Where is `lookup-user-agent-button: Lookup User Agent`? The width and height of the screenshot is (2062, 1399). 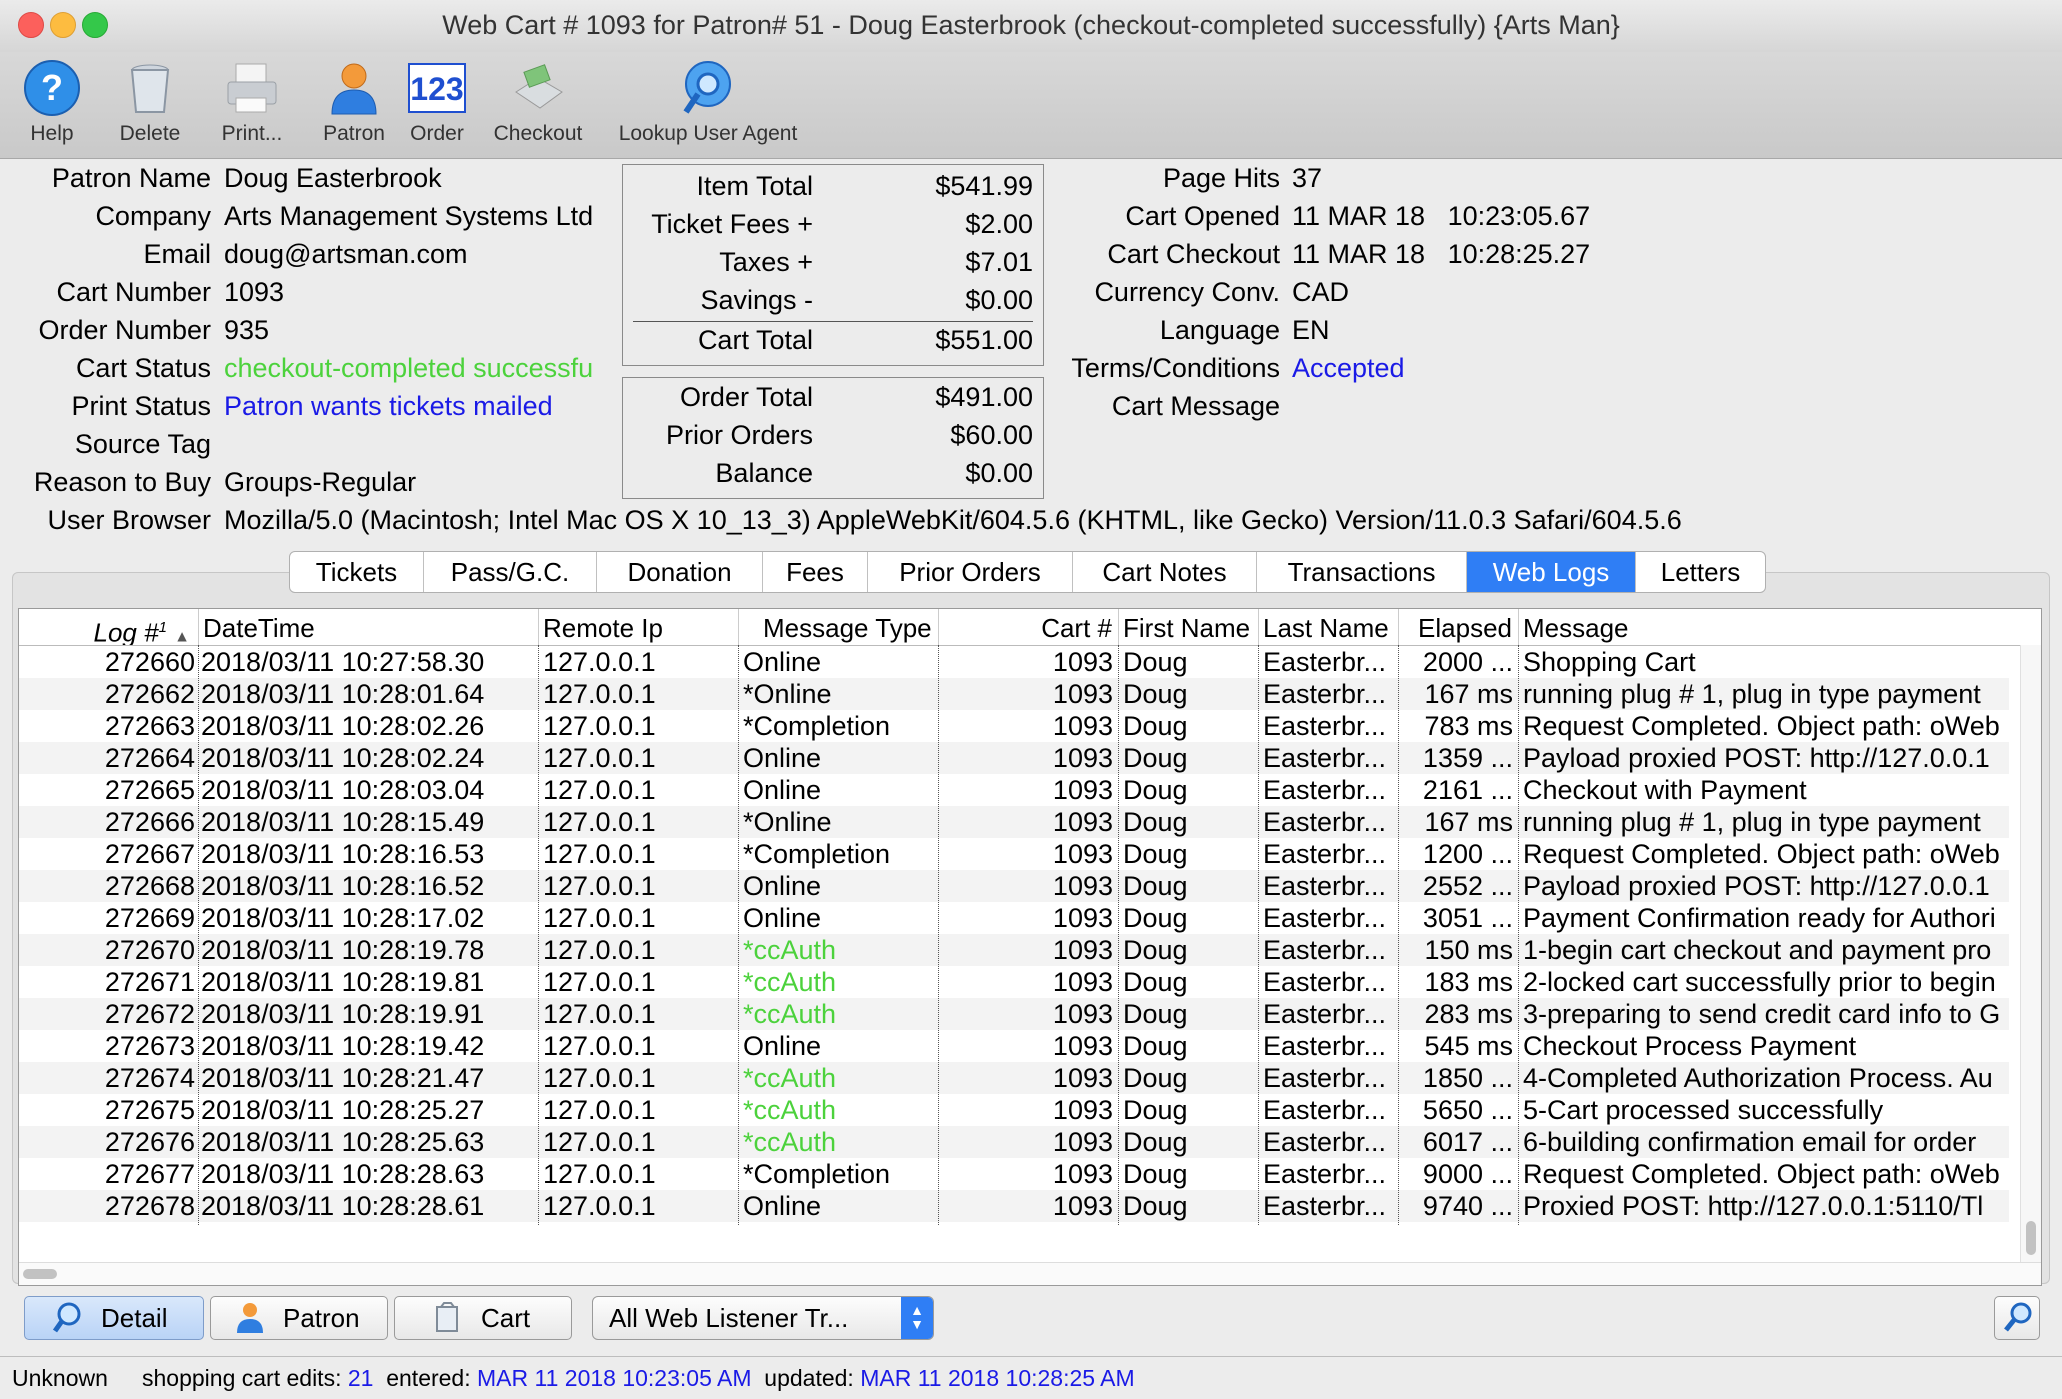 lookup-user-agent-button: Lookup User Agent is located at coordinates (708, 102).